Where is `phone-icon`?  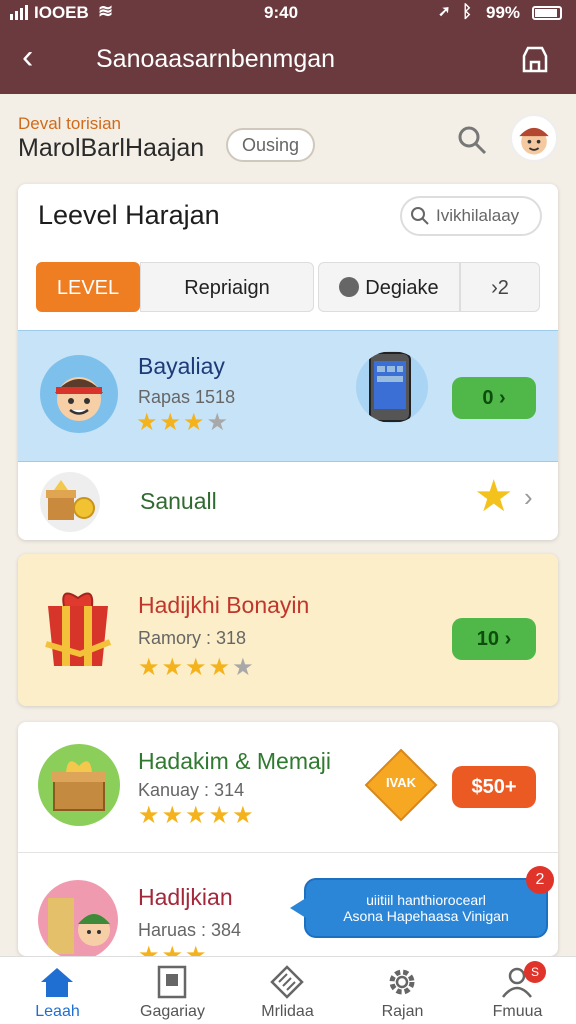 phone-icon is located at coordinates (392, 387).